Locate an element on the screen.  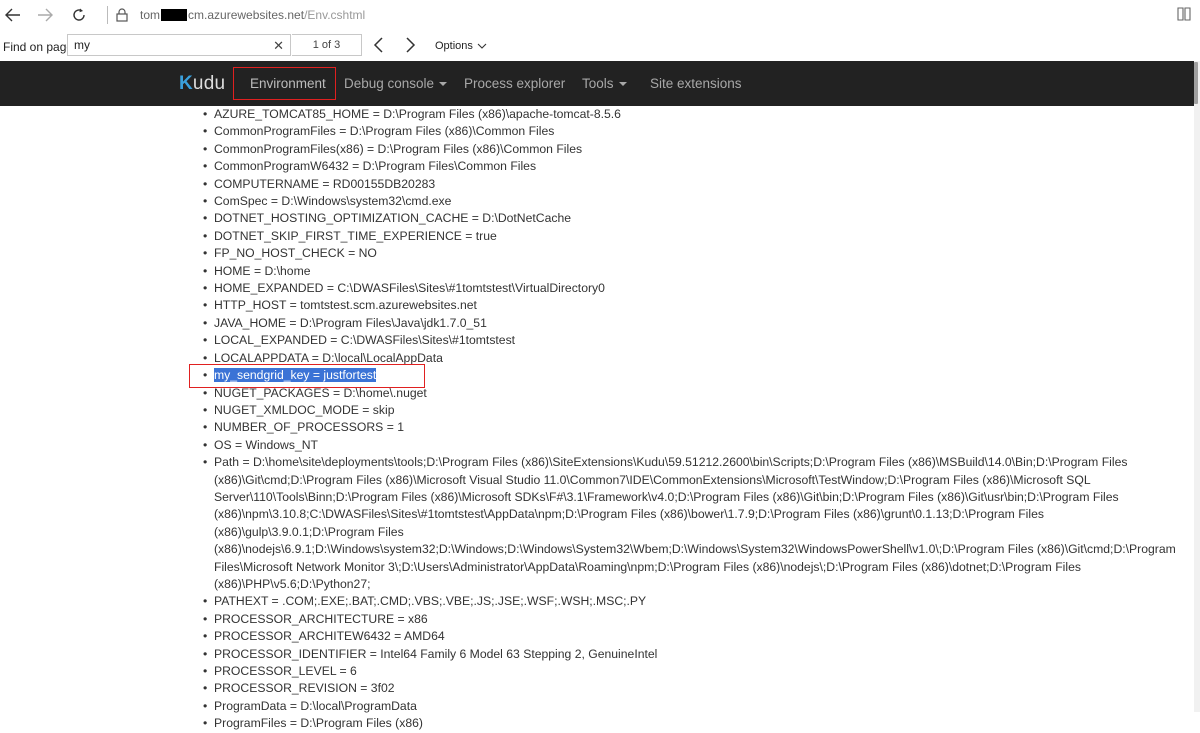
forward-arrow-icon is located at coordinates (45, 15).